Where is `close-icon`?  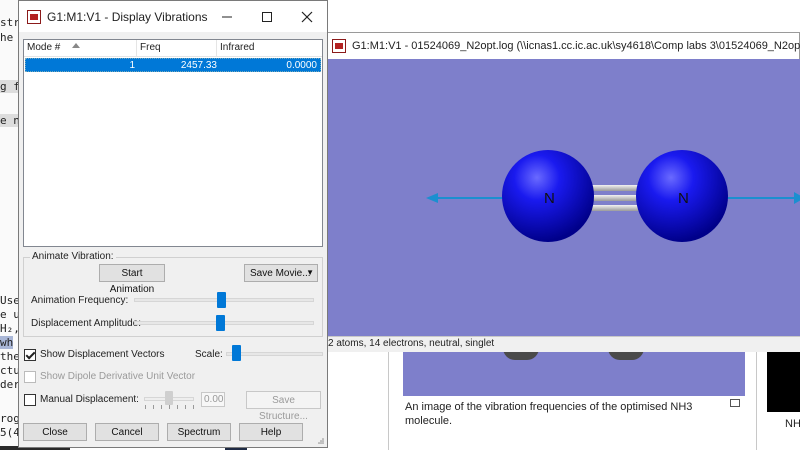 close-icon is located at coordinates (307, 16).